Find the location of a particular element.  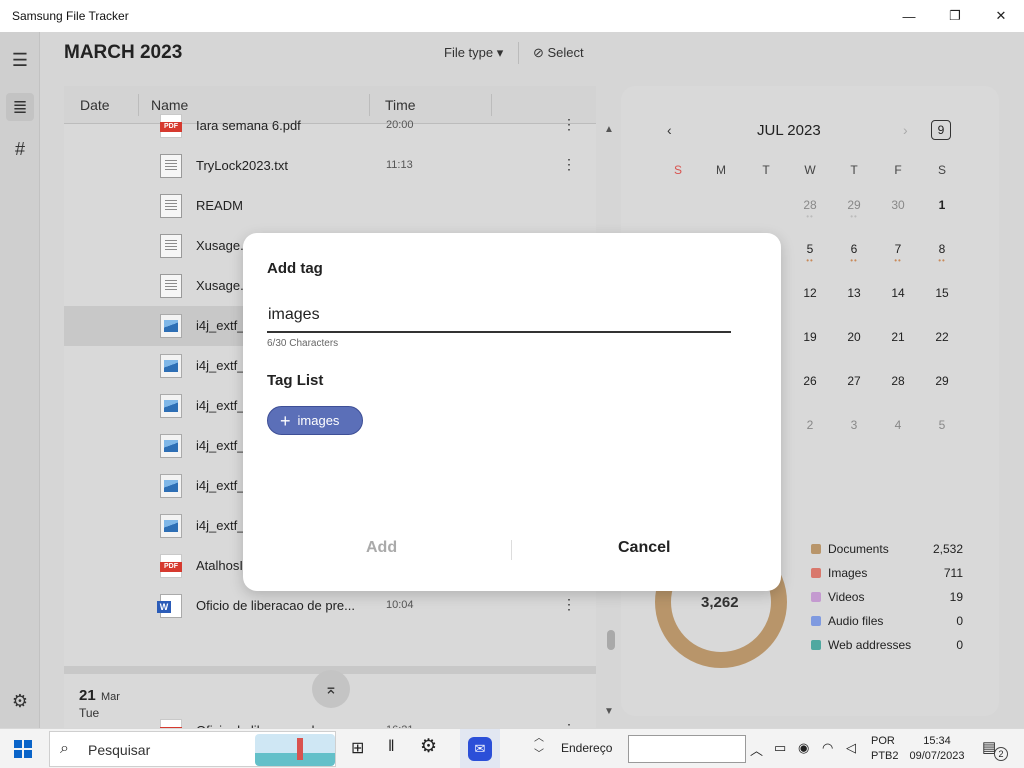

scroll-down-icon: ▼ is located at coordinates (609, 711).